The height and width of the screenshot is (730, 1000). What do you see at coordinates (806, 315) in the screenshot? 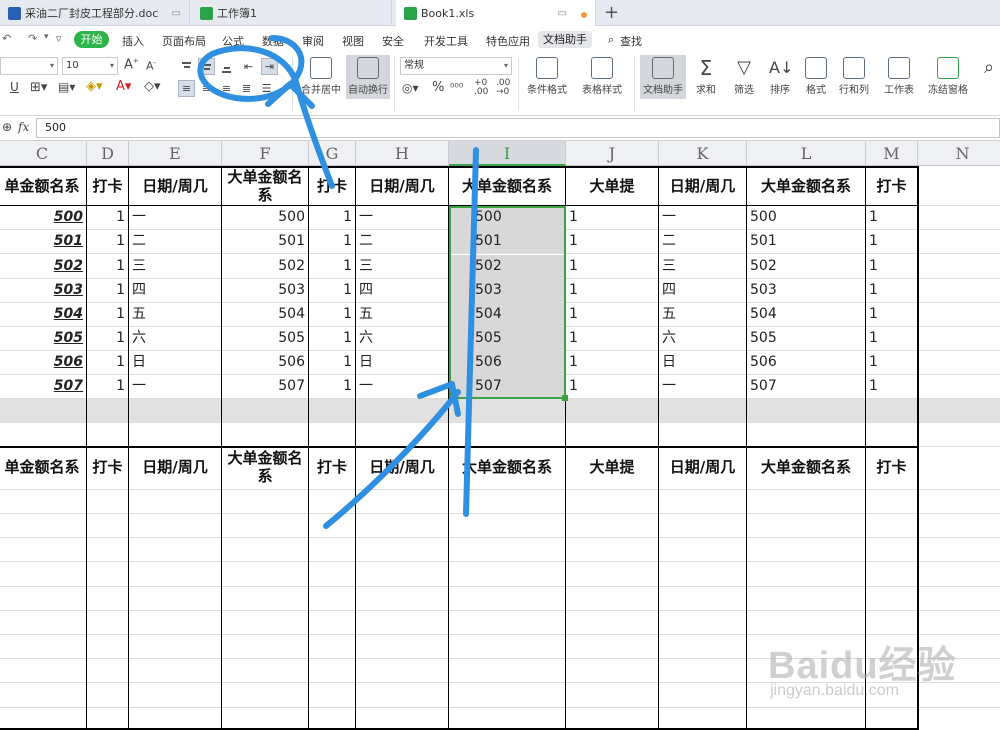
I see `amount-cell: 504` at bounding box center [806, 315].